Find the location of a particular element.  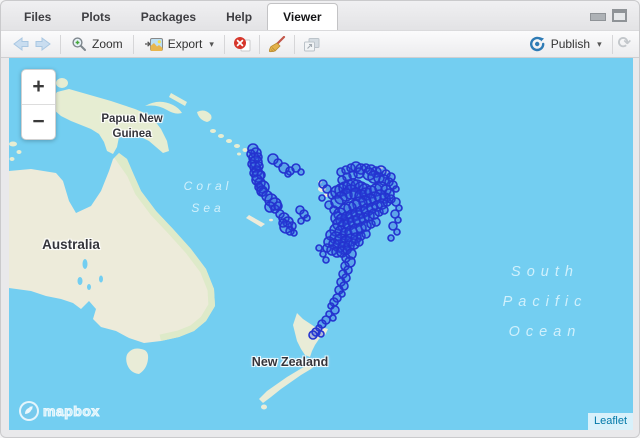

broom-icon is located at coordinates (277, 43).